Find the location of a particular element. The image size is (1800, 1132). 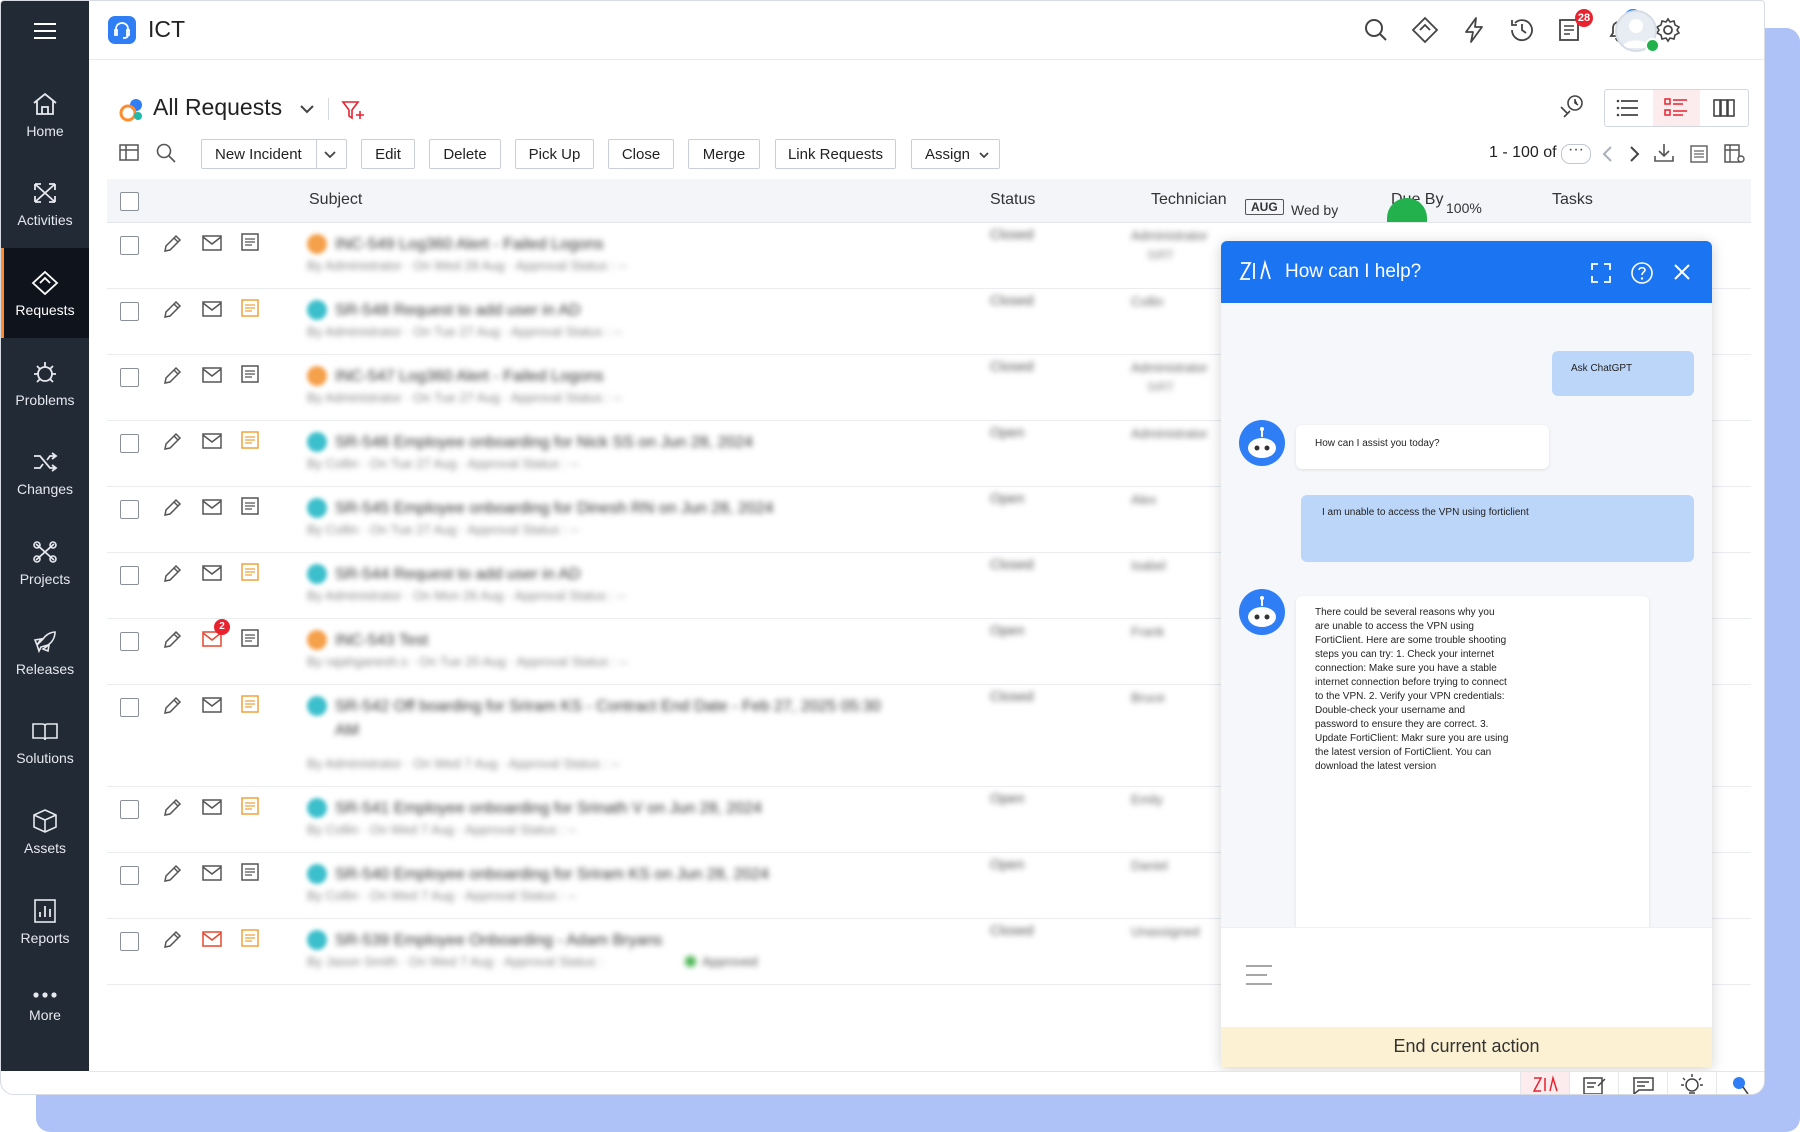

total-count-button: ··· is located at coordinates (1576, 153).